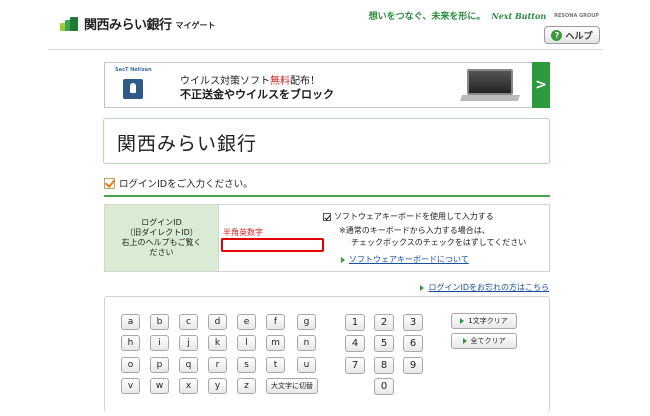  Describe the element at coordinates (327, 196) in the screenshot. I see `divider` at that location.